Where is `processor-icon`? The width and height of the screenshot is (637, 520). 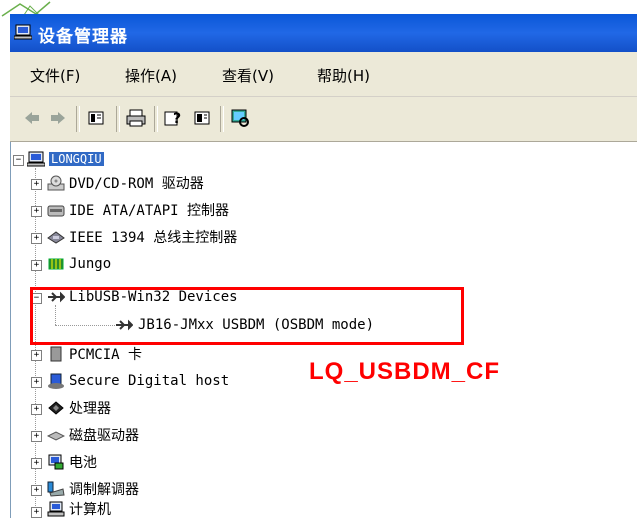
processor-icon is located at coordinates (56, 408).